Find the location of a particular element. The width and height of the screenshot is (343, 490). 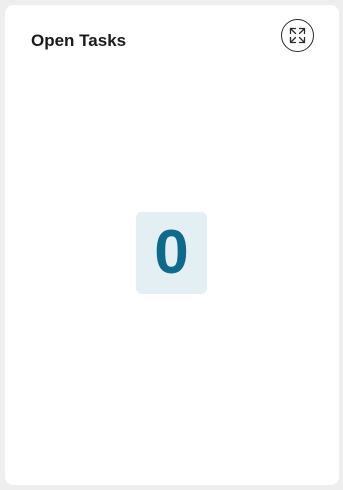

card-title: Open Tasks is located at coordinates (79, 40).